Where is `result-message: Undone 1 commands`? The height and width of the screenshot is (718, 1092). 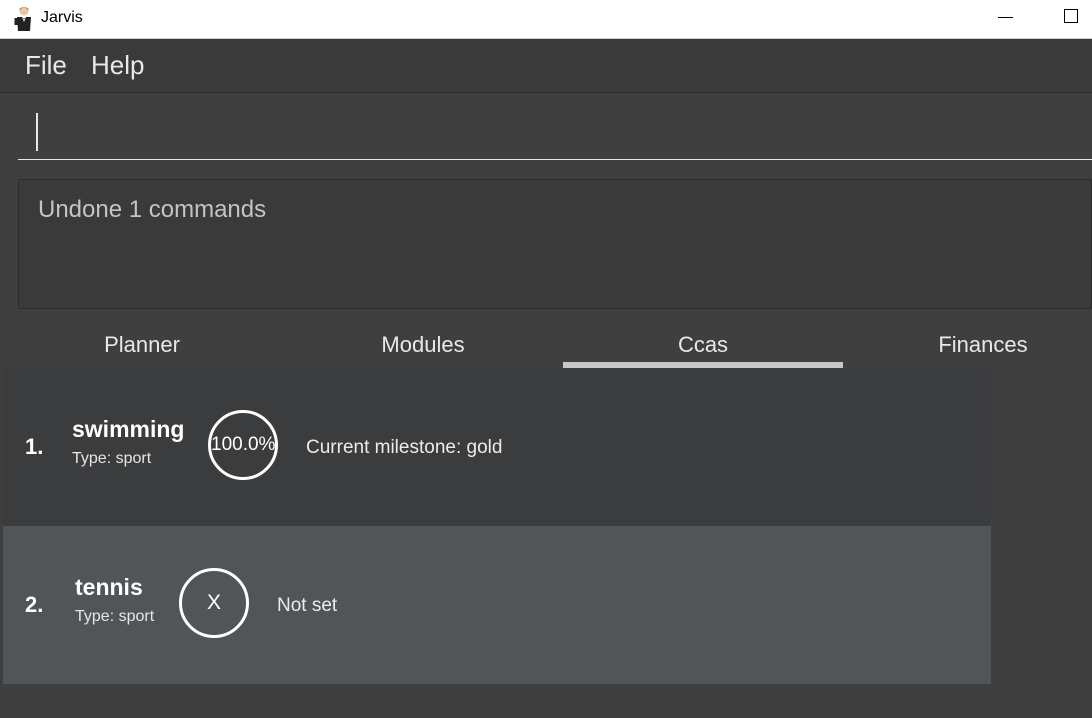
result-message: Undone 1 commands is located at coordinates (152, 209).